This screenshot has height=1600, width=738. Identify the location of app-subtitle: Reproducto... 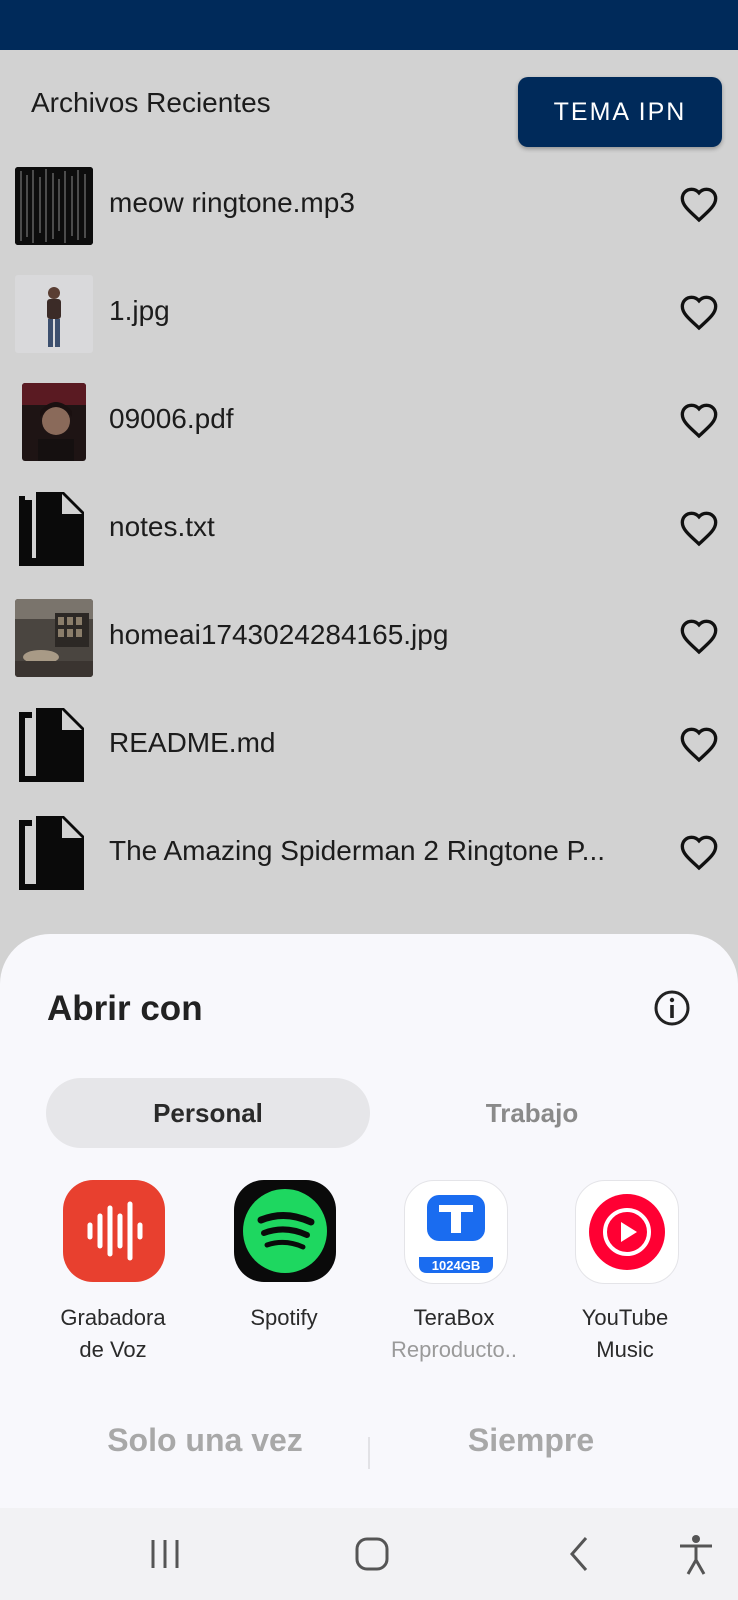
(454, 1349).